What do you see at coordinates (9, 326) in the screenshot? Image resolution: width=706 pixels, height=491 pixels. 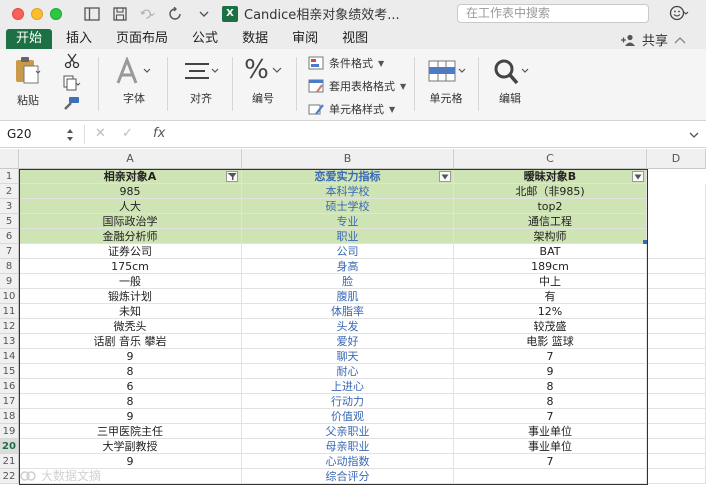 I see `row-header: 12` at bounding box center [9, 326].